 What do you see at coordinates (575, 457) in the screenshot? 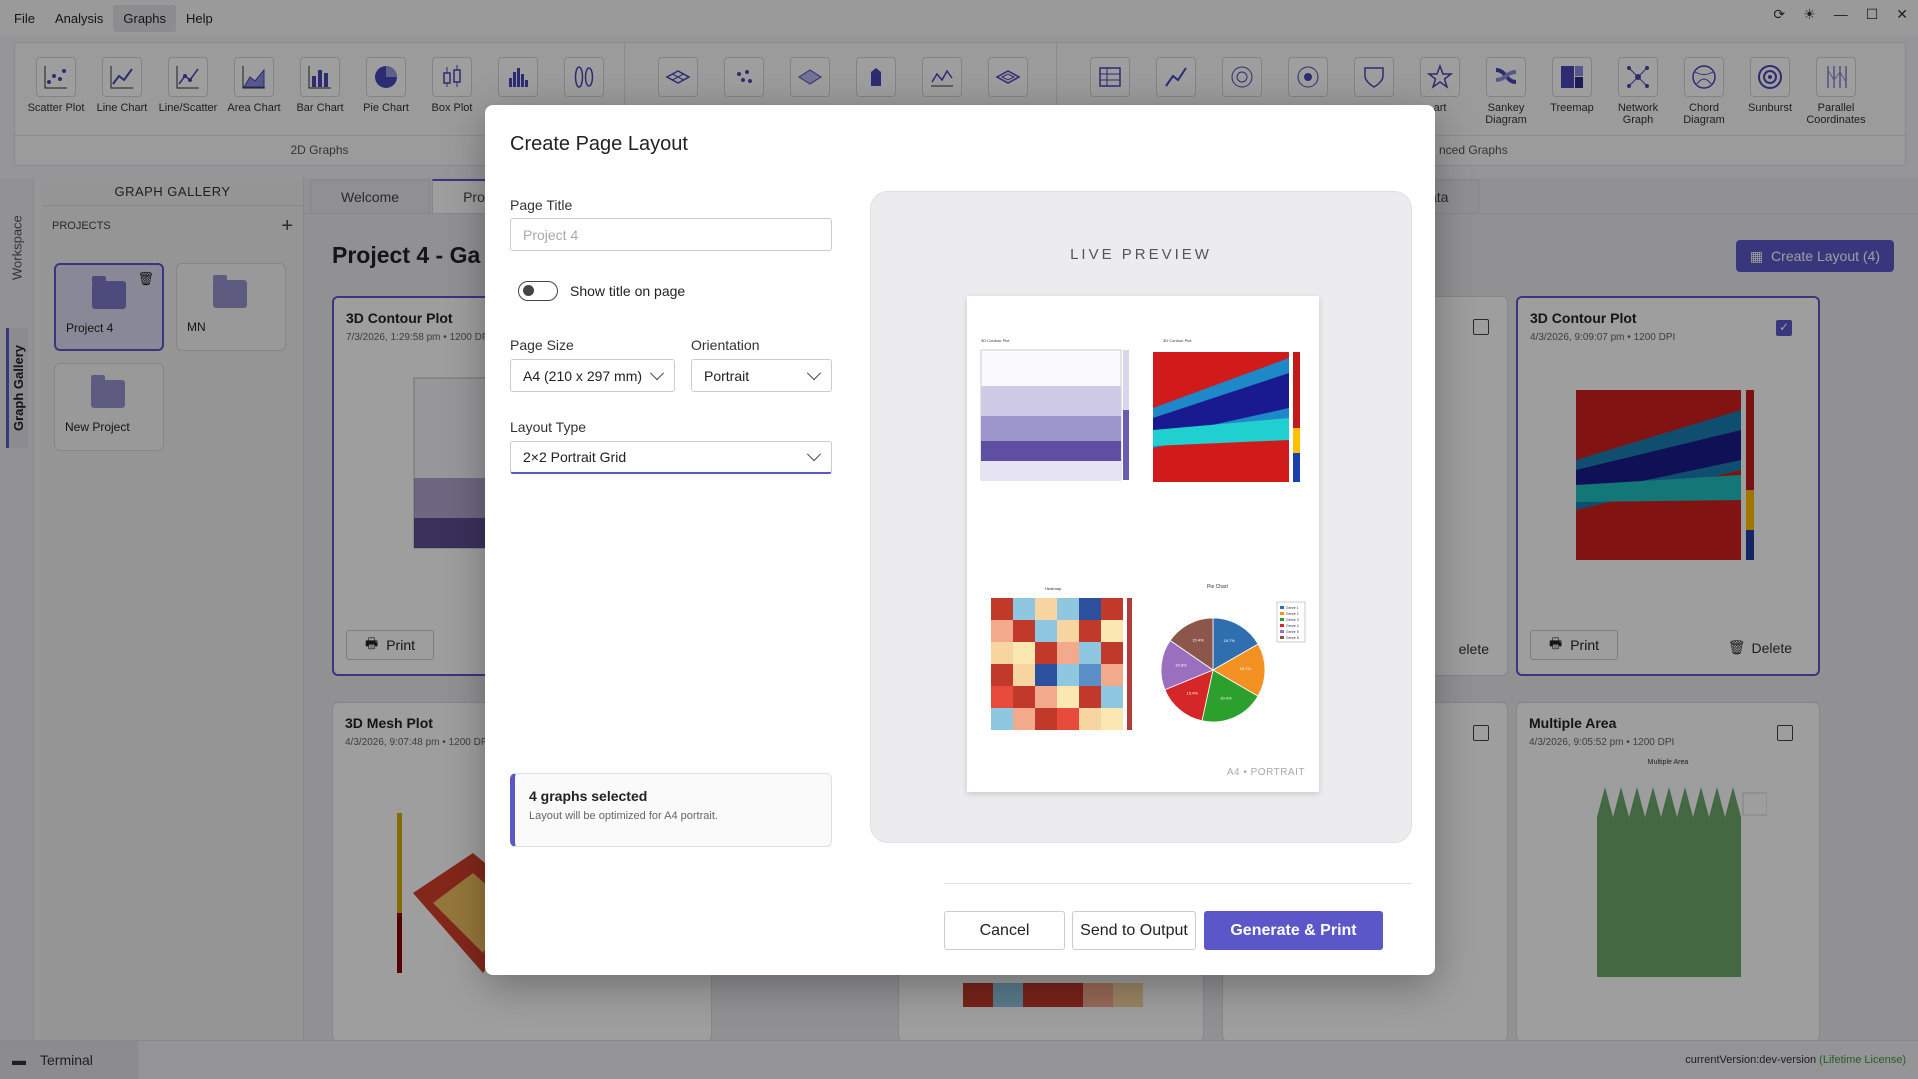
I see `layout-type-value: 2×2 Portrait Grid` at bounding box center [575, 457].